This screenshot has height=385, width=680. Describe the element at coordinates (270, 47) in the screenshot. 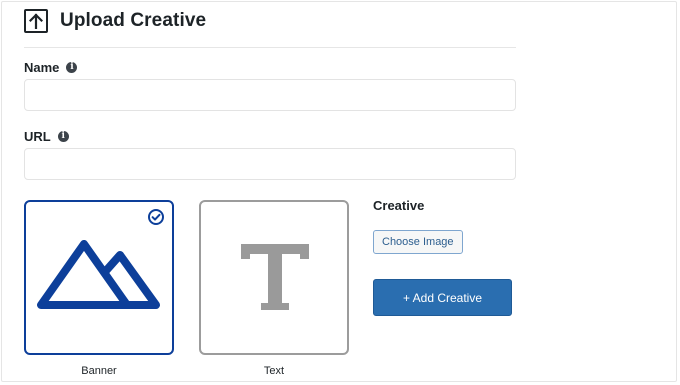

I see `header-divider` at that location.